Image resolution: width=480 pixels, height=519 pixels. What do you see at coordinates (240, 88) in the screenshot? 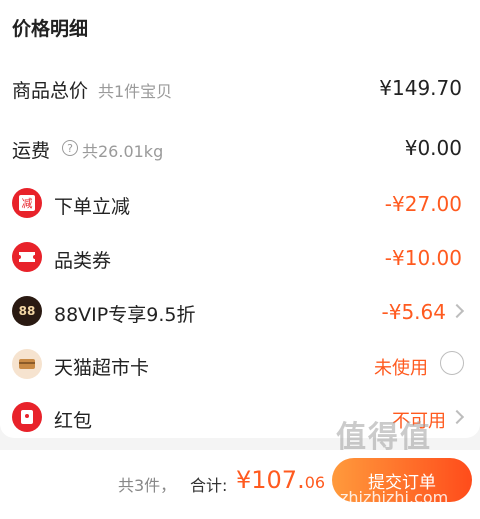
I see `goods-total-row: 商品总价 共1件宝贝 ¥149.70` at bounding box center [240, 88].